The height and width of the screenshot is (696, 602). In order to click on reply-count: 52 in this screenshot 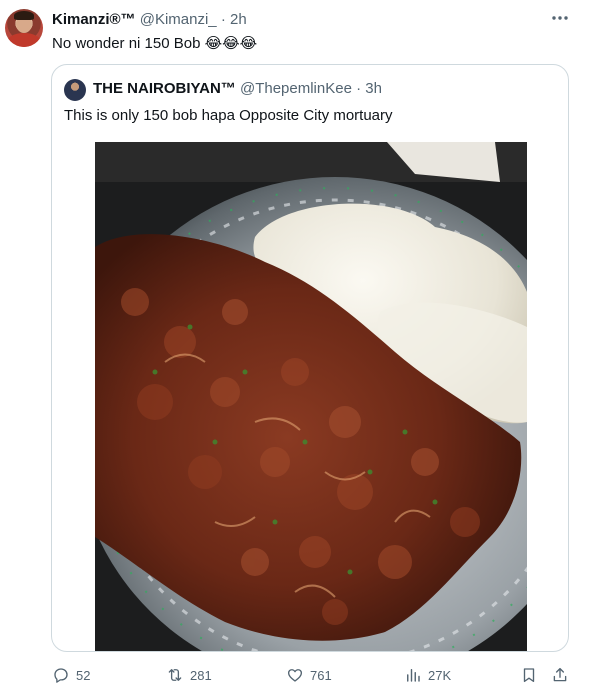, I will do `click(83, 675)`.